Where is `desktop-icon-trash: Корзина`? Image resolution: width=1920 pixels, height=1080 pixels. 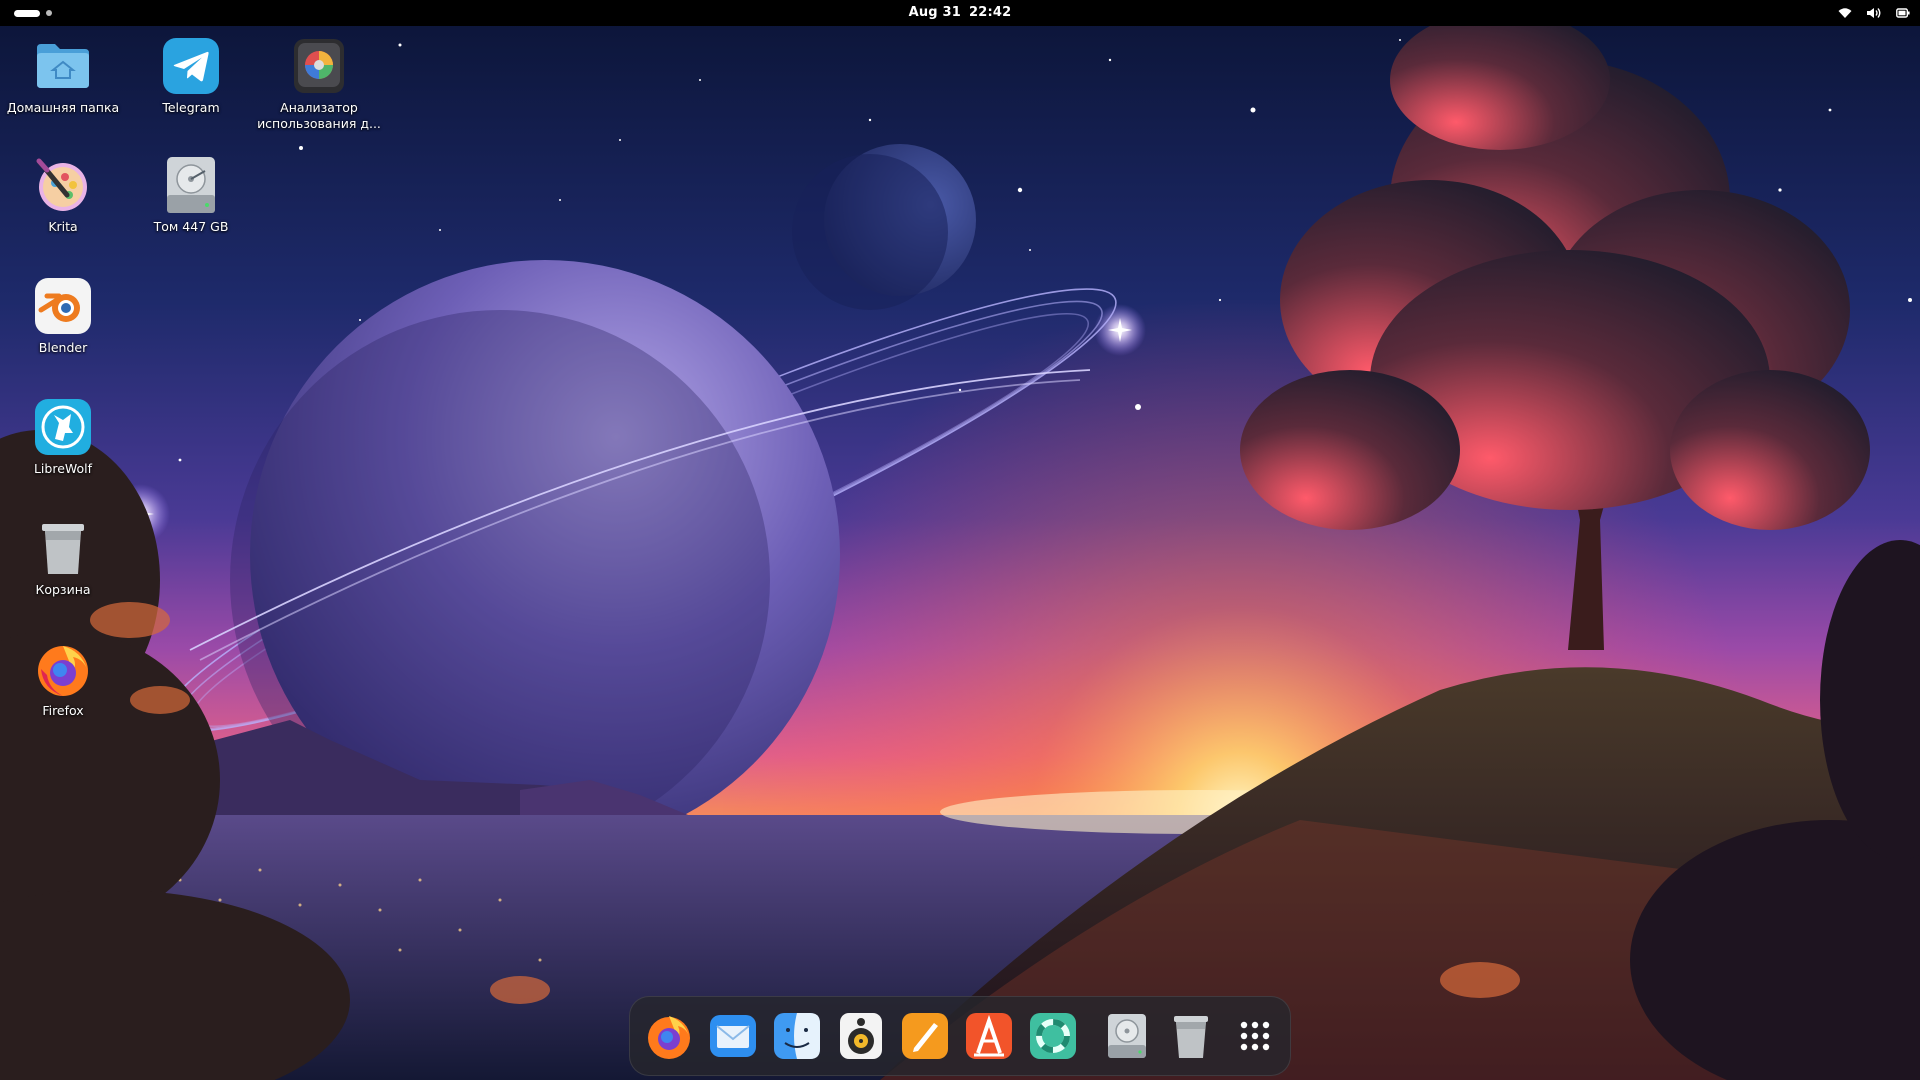 desktop-icon-trash: Корзина is located at coordinates (63, 558).